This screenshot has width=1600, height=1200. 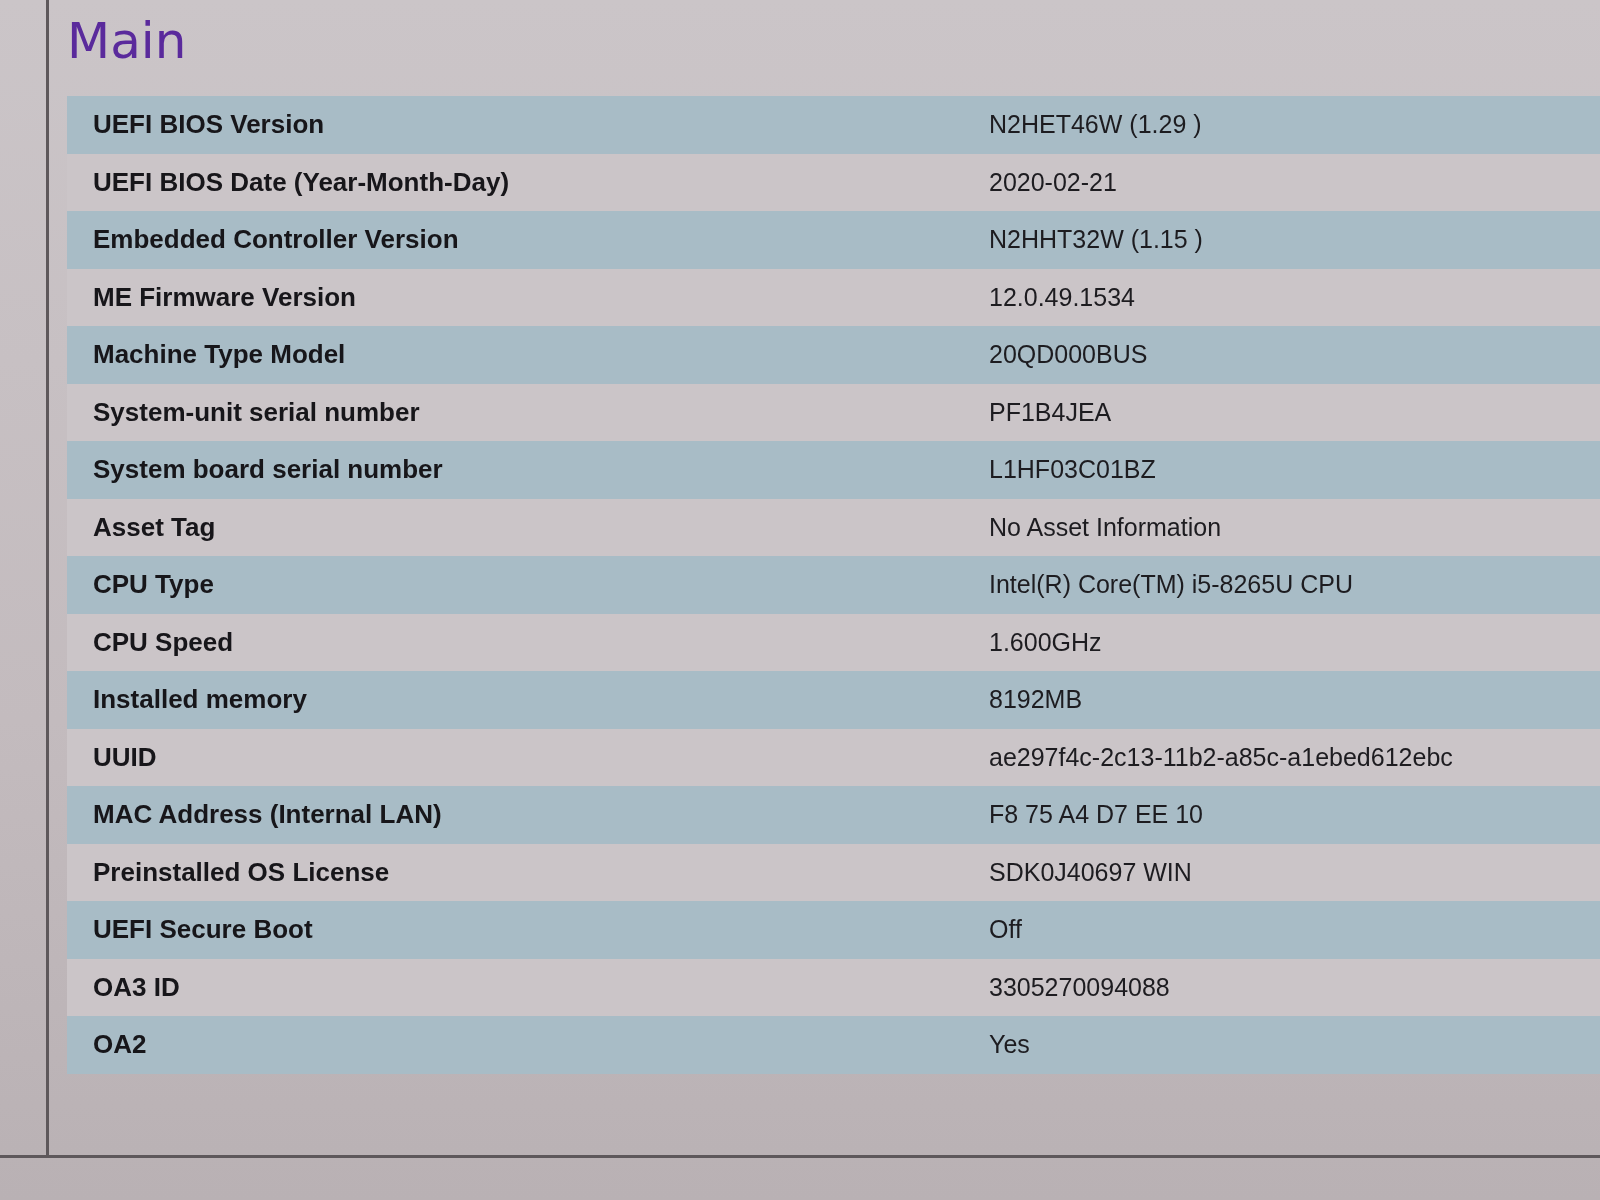 I want to click on row-value: 2020-02-21, so click(x=1053, y=182).